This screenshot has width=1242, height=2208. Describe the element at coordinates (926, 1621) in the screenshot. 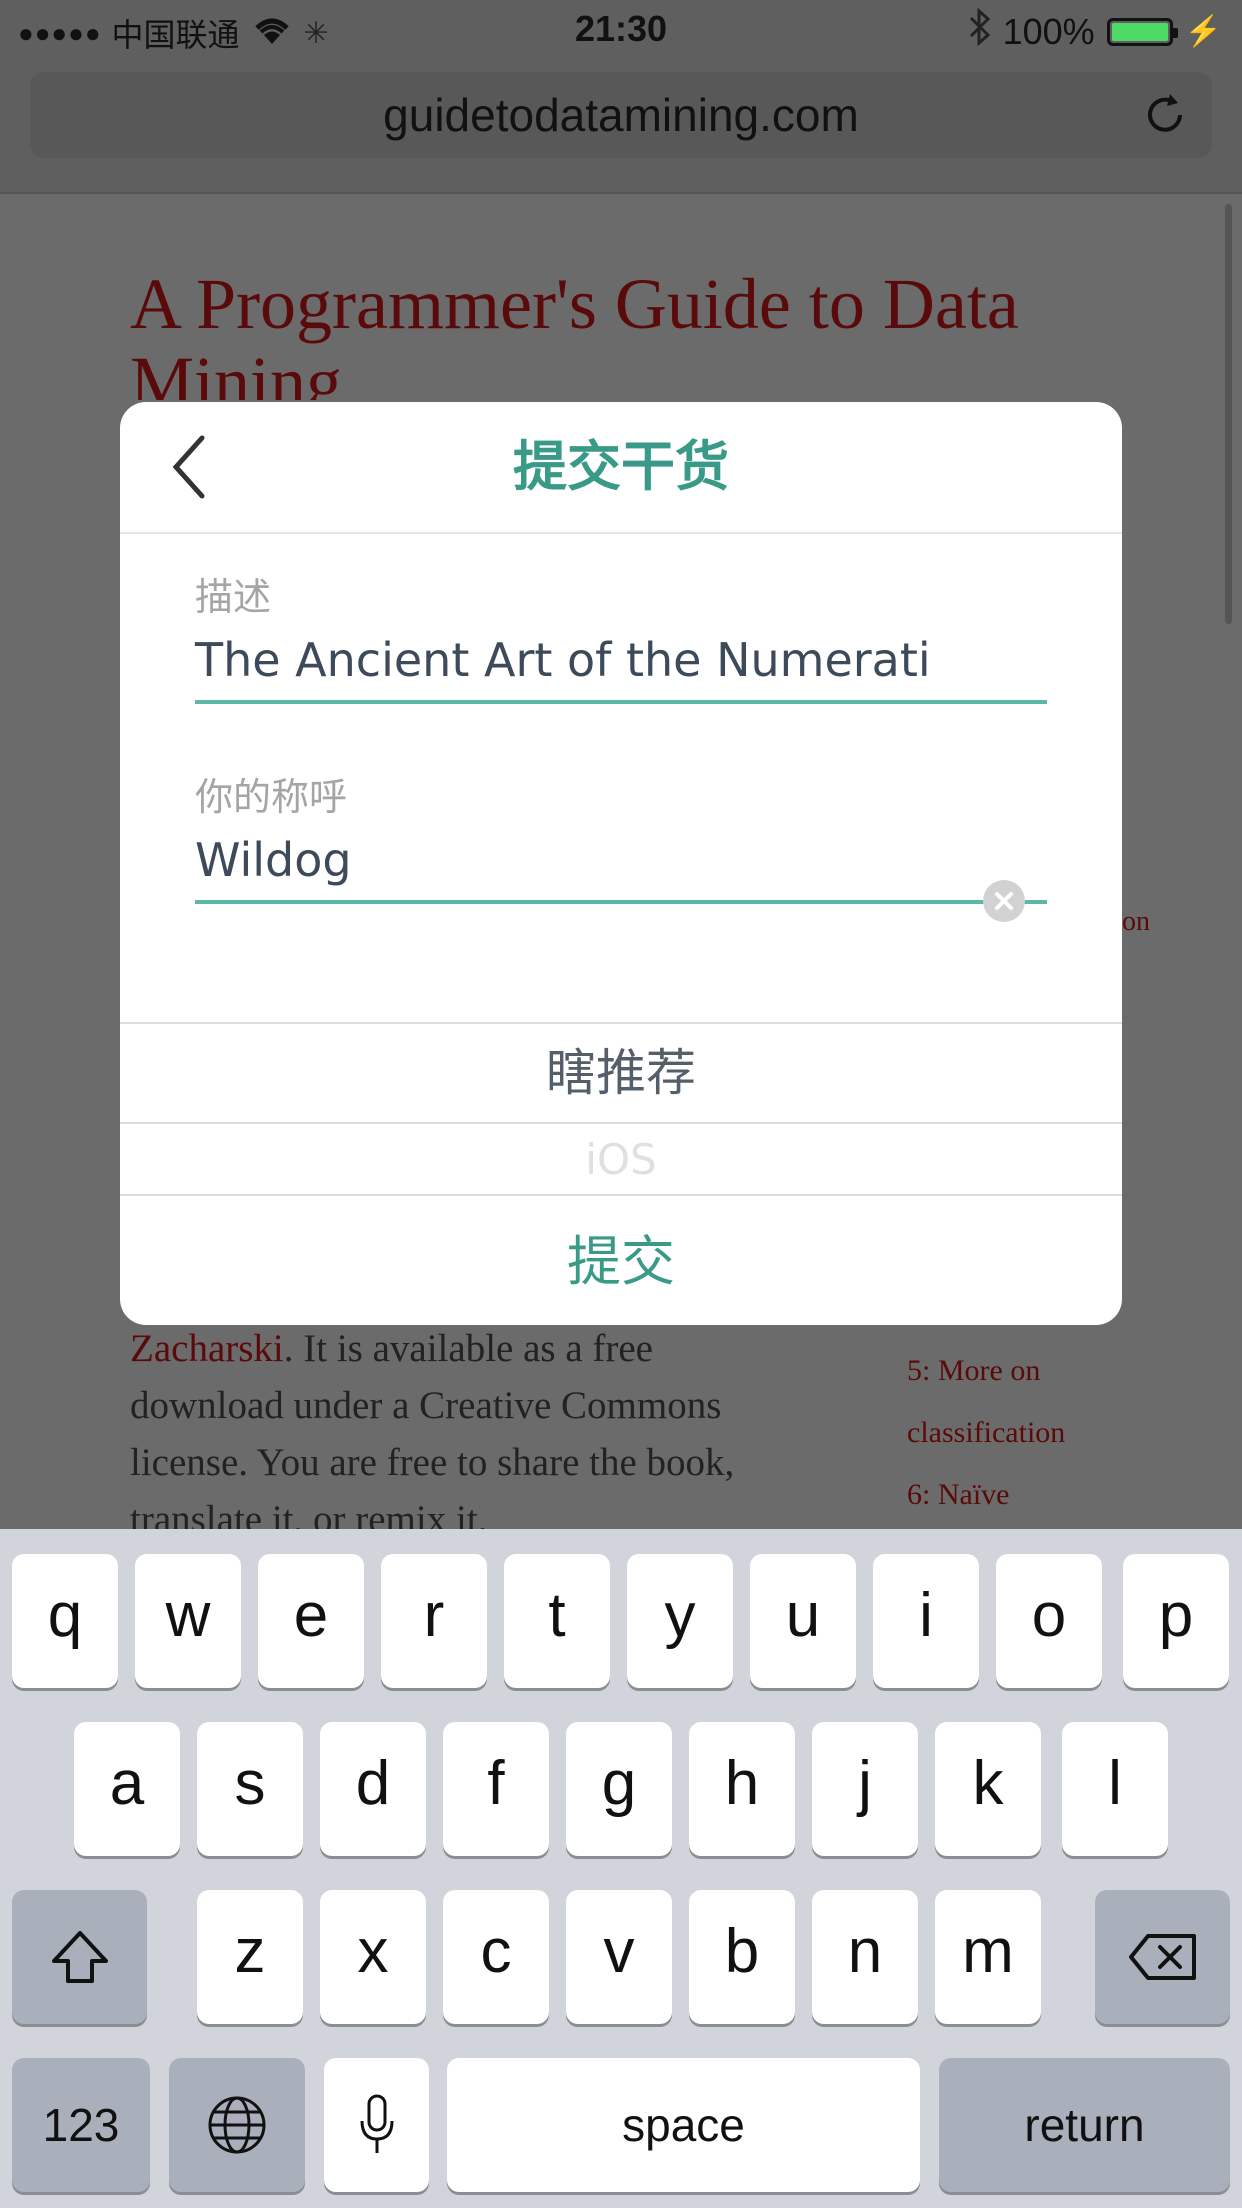

I see `key-i: i` at that location.